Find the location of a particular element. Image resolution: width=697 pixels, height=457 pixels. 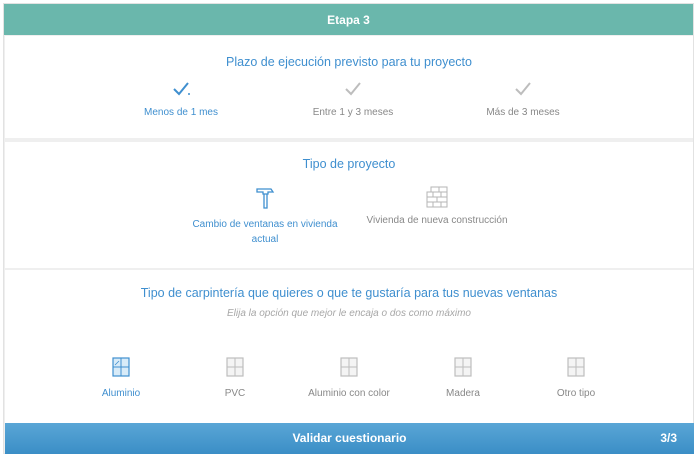

option-label: Otro tipo is located at coordinates (576, 393).